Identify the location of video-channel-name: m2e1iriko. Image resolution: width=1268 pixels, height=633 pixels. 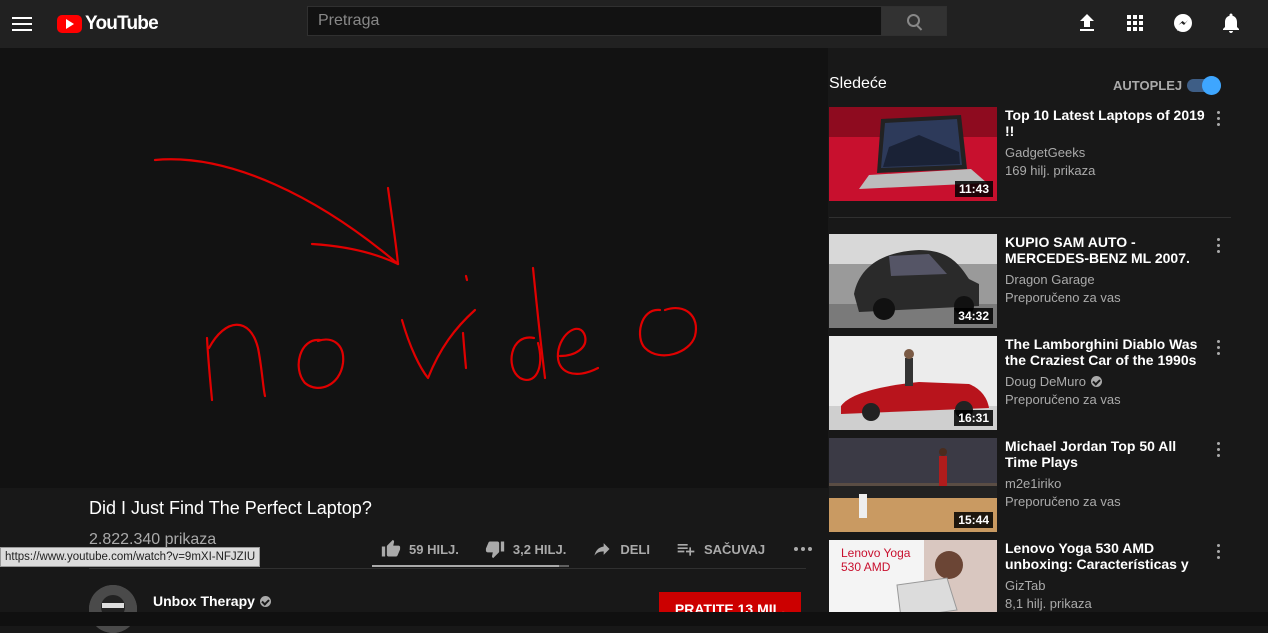
(1033, 483).